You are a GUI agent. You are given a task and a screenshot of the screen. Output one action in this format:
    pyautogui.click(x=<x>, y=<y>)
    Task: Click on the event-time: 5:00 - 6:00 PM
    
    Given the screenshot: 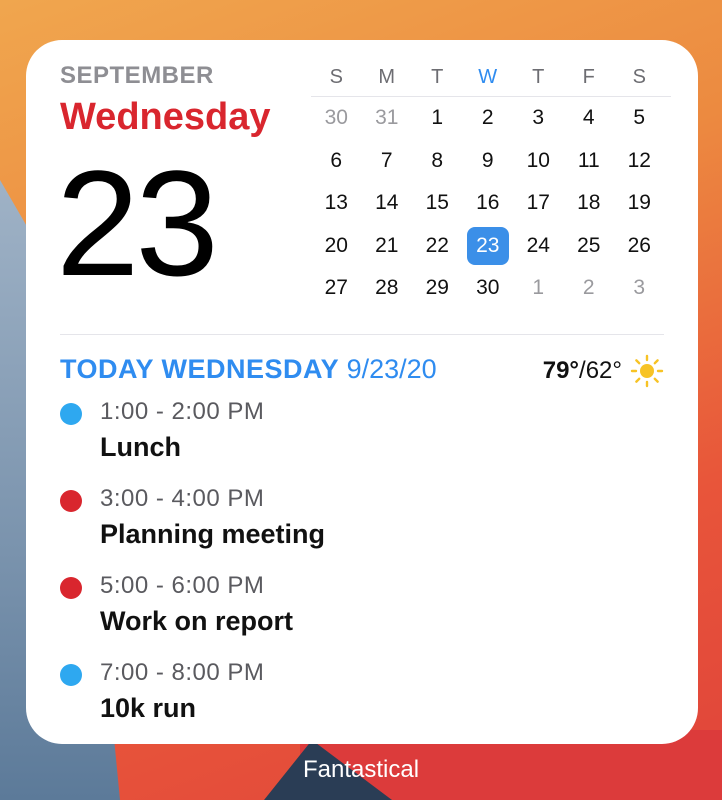 What is the action you would take?
    pyautogui.click(x=182, y=585)
    